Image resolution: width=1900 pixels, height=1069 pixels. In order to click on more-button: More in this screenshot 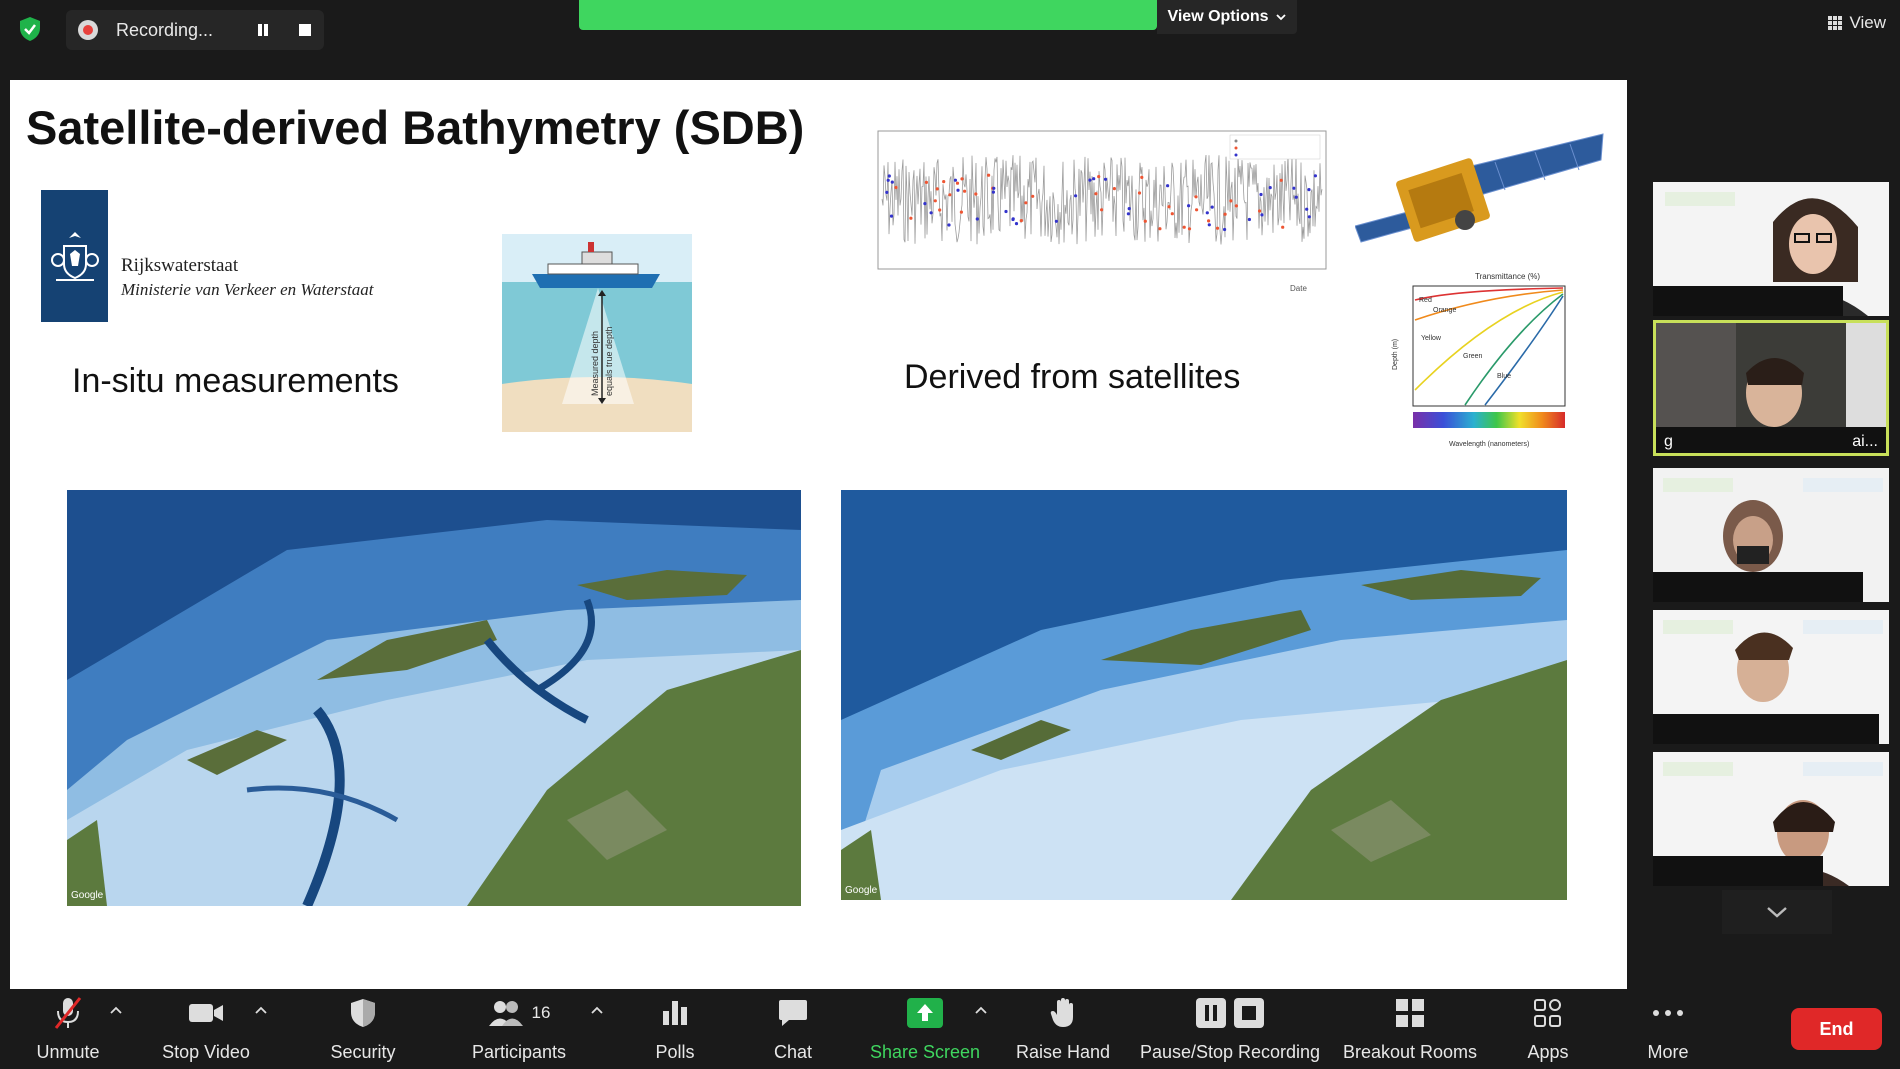, I will do `click(1668, 1029)`.